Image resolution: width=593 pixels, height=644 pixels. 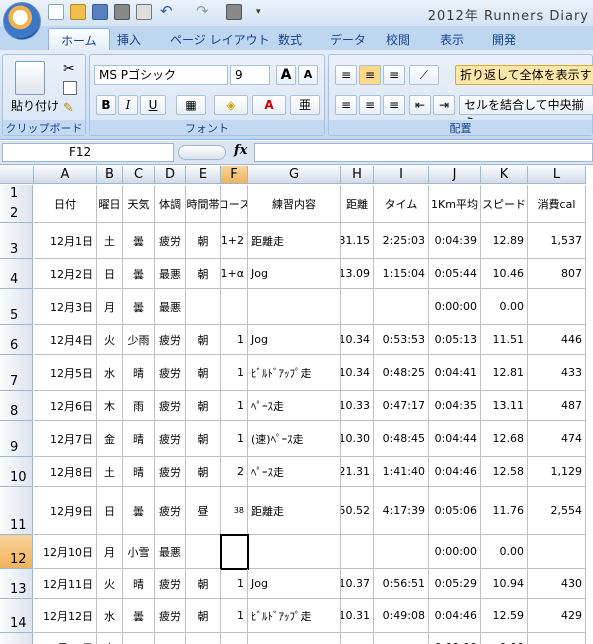 What do you see at coordinates (504, 274) in the screenshot?
I see `table-cell: 10.46` at bounding box center [504, 274].